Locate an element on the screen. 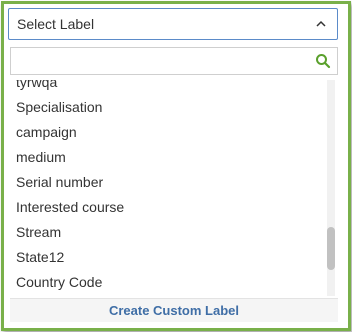  search-icon is located at coordinates (323, 61).